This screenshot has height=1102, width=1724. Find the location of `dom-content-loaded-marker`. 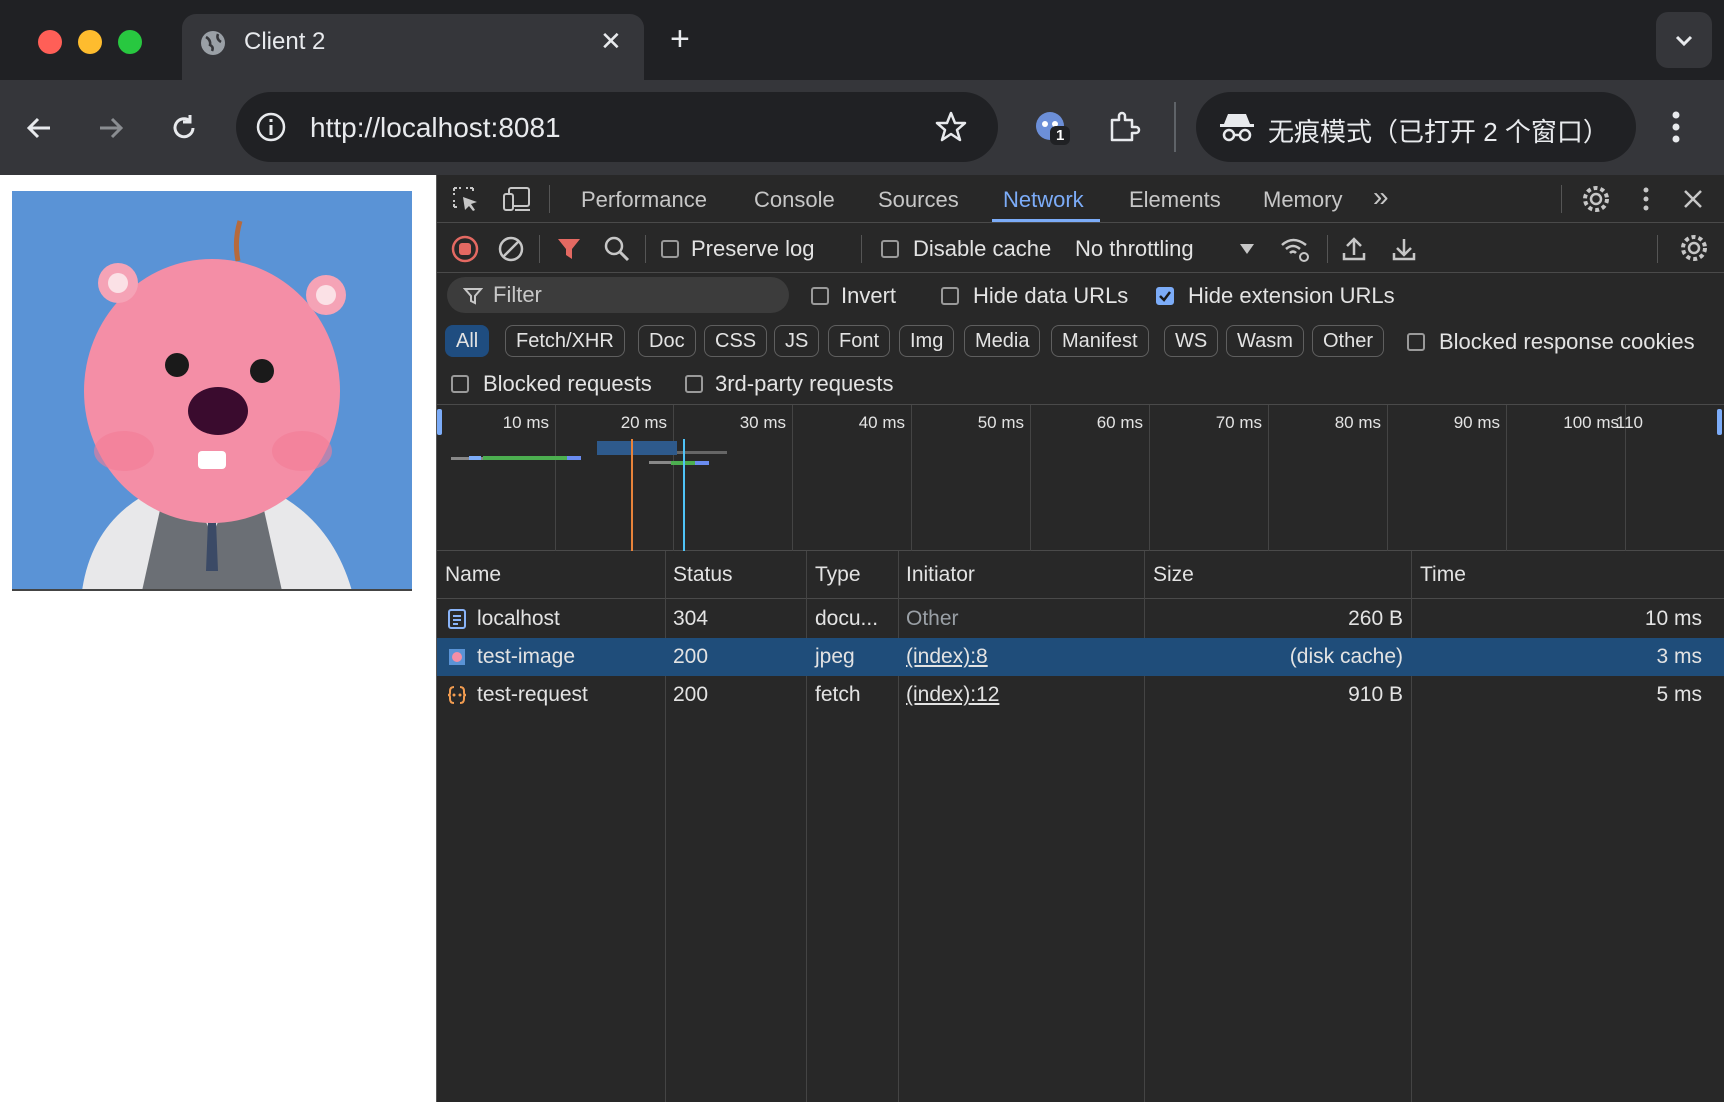

dom-content-loaded-marker is located at coordinates (632, 495).